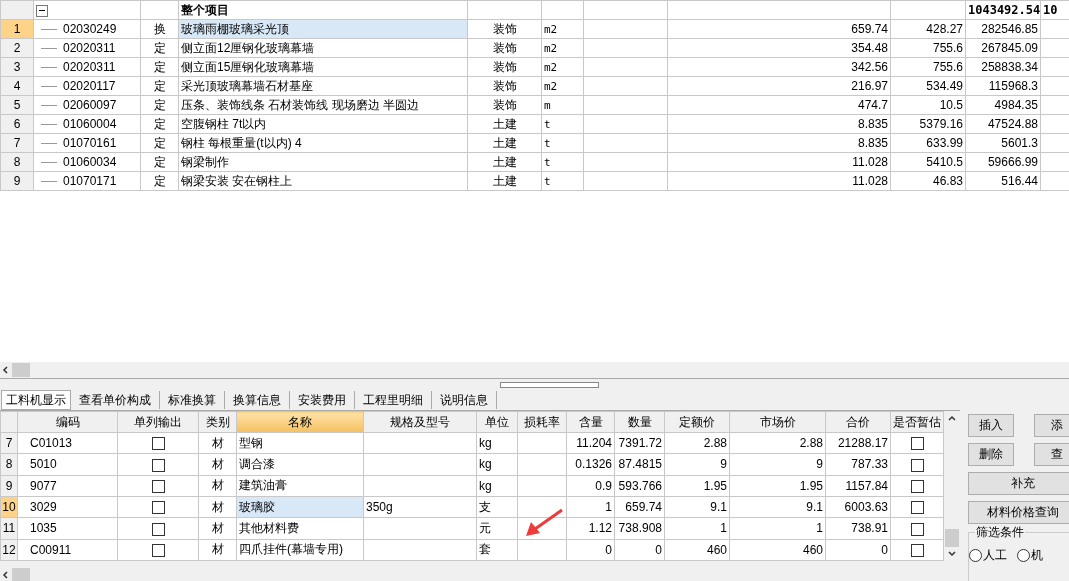 The height and width of the screenshot is (581, 1069). Describe the element at coordinates (67, 422) in the screenshot. I see `column-header: 编码` at that location.